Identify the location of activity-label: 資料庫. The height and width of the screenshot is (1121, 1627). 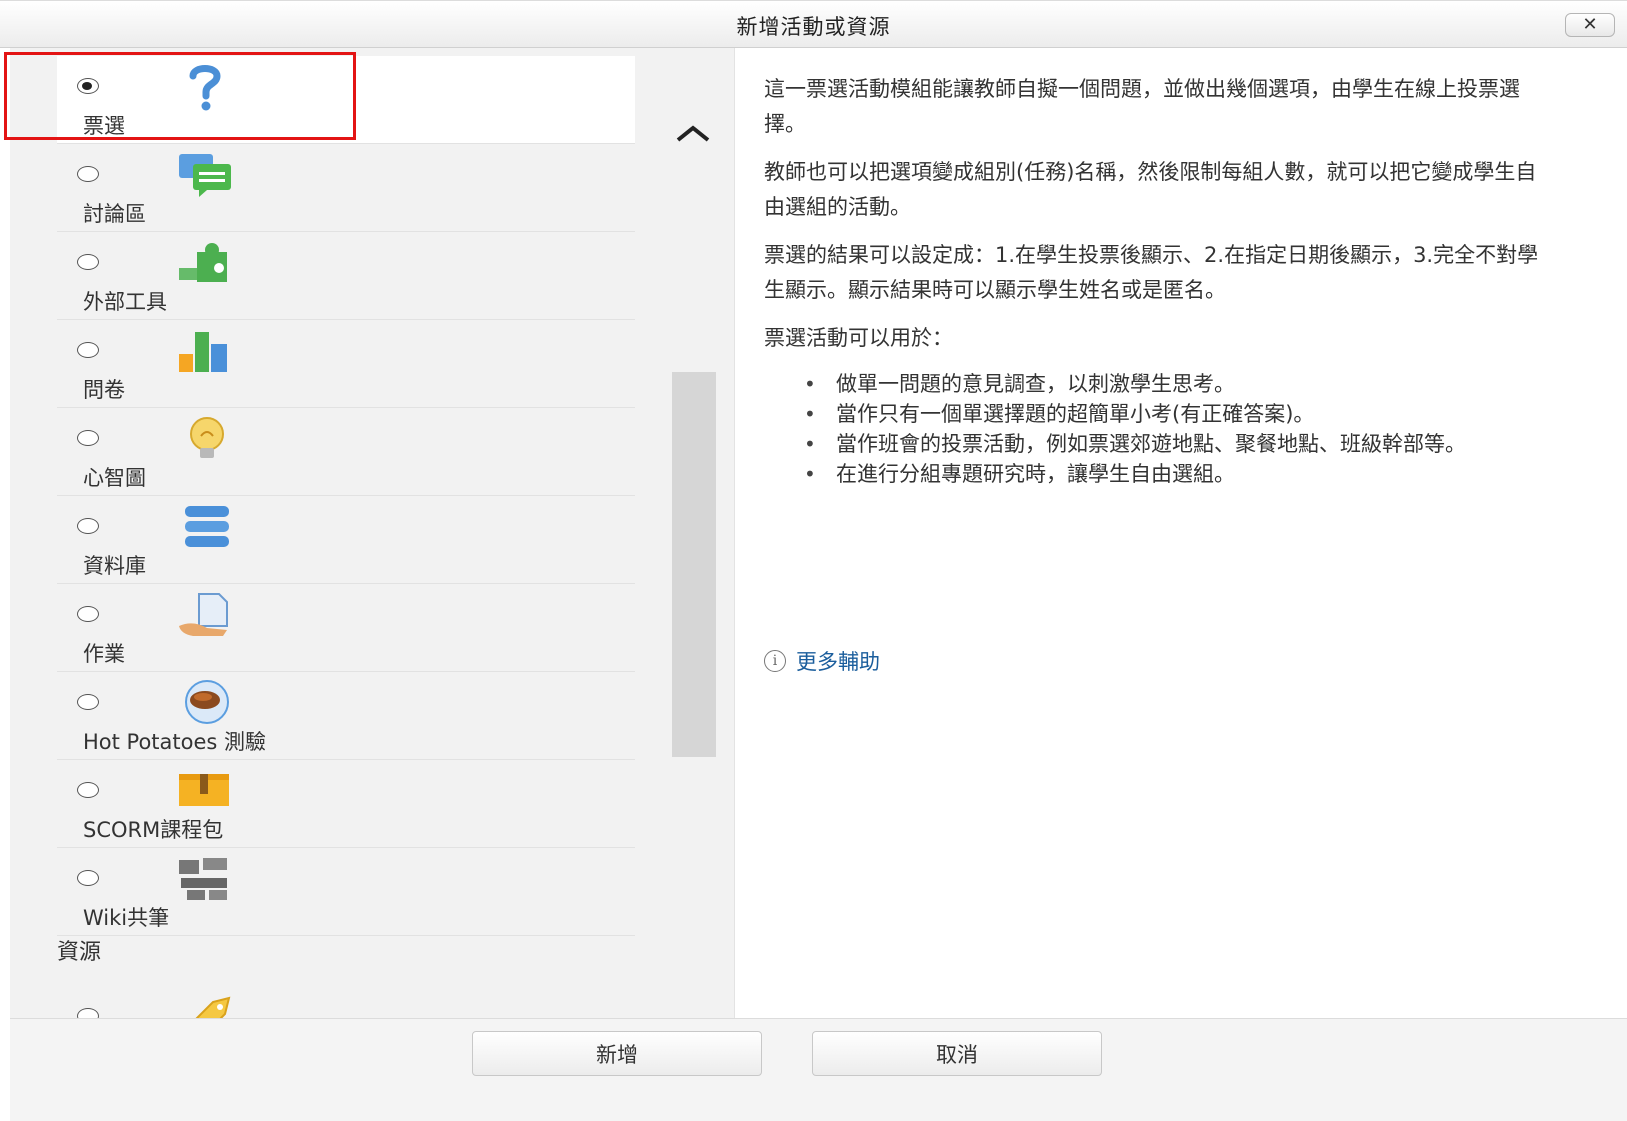
(114, 566).